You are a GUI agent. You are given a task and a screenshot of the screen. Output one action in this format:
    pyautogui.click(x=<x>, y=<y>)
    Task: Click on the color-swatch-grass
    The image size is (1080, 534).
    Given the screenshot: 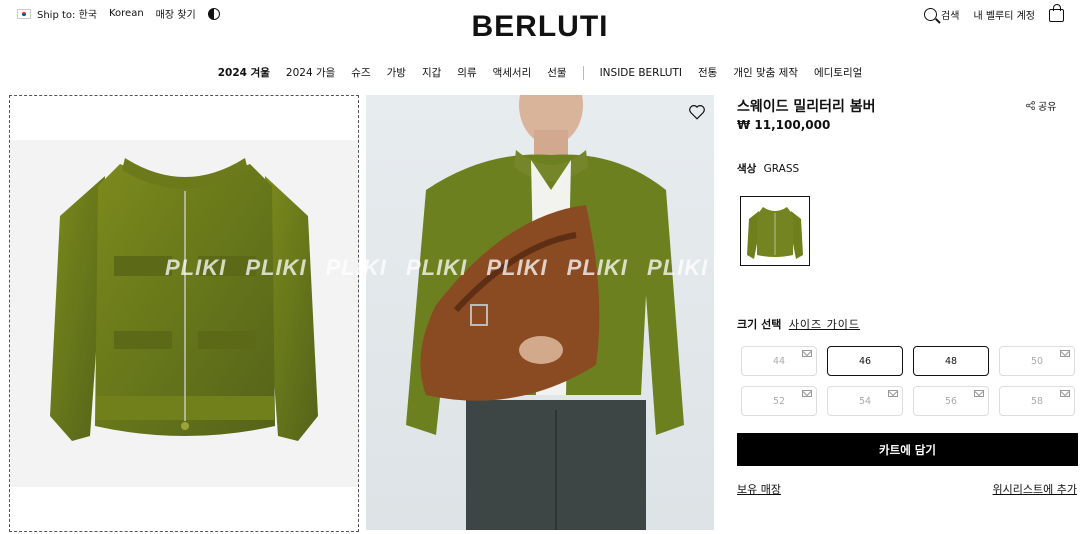 What is the action you would take?
    pyautogui.click(x=775, y=231)
    